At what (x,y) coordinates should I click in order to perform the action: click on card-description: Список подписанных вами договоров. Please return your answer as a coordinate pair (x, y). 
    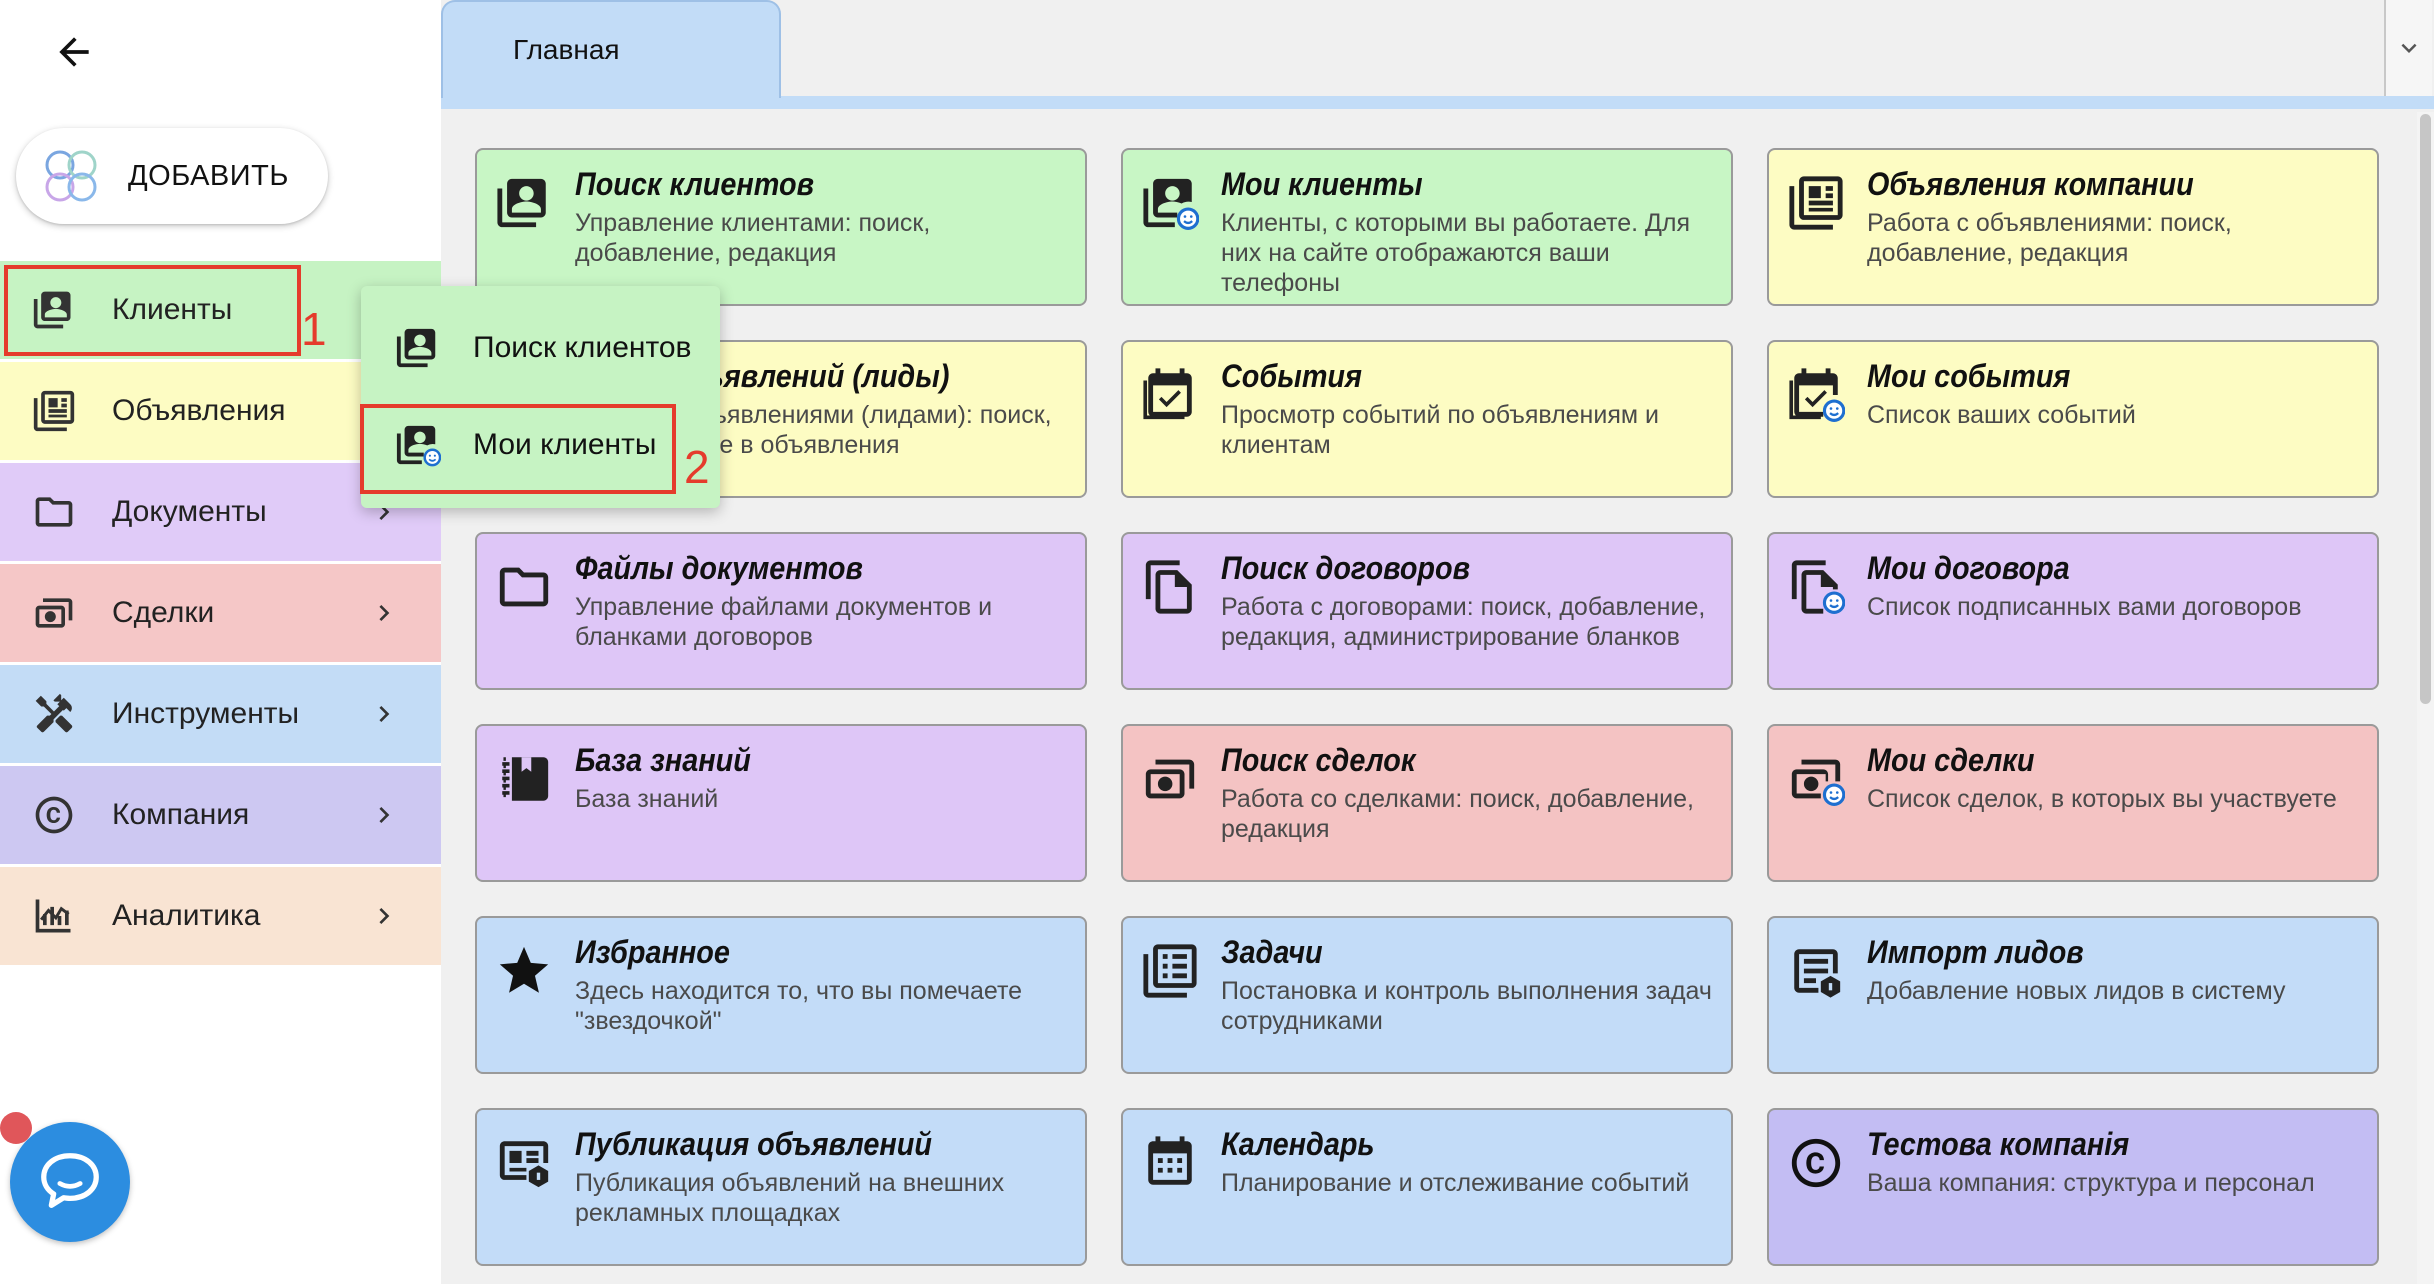
    Looking at the image, I should click on (2084, 607).